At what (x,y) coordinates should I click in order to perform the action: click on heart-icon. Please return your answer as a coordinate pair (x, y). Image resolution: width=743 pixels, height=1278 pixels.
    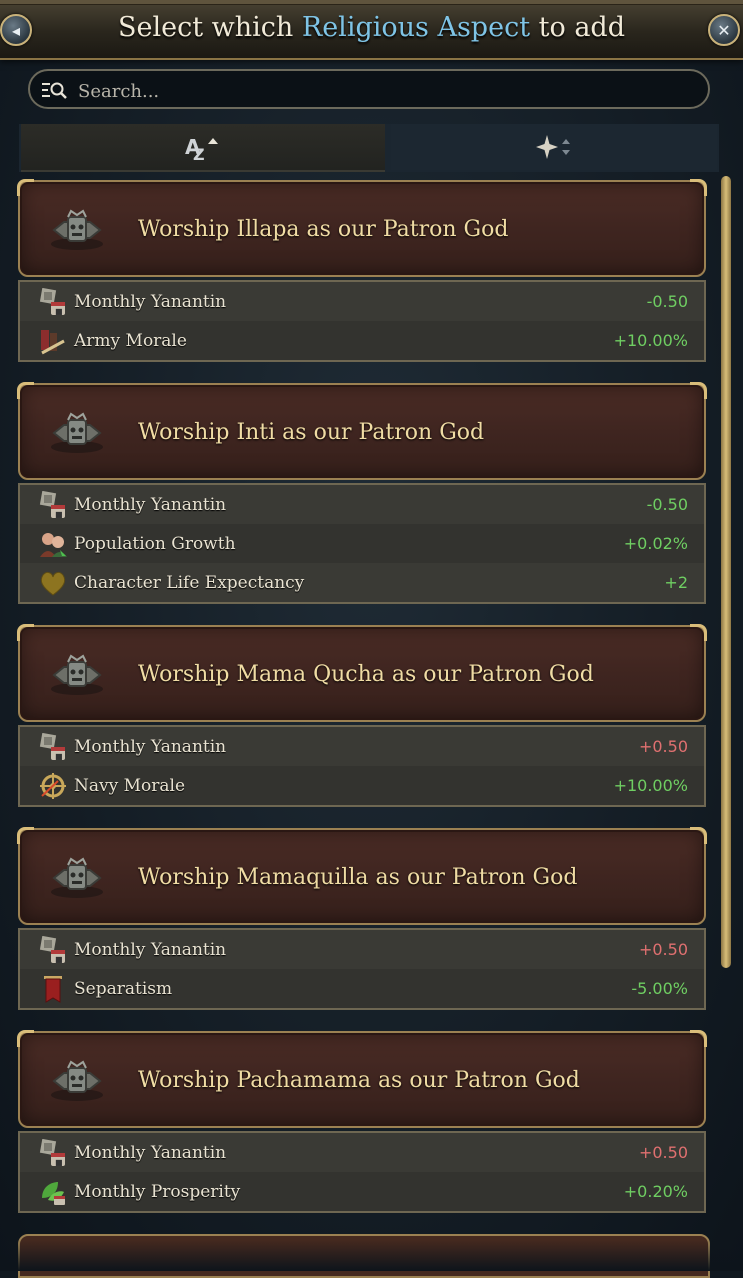
    Looking at the image, I should click on (53, 583).